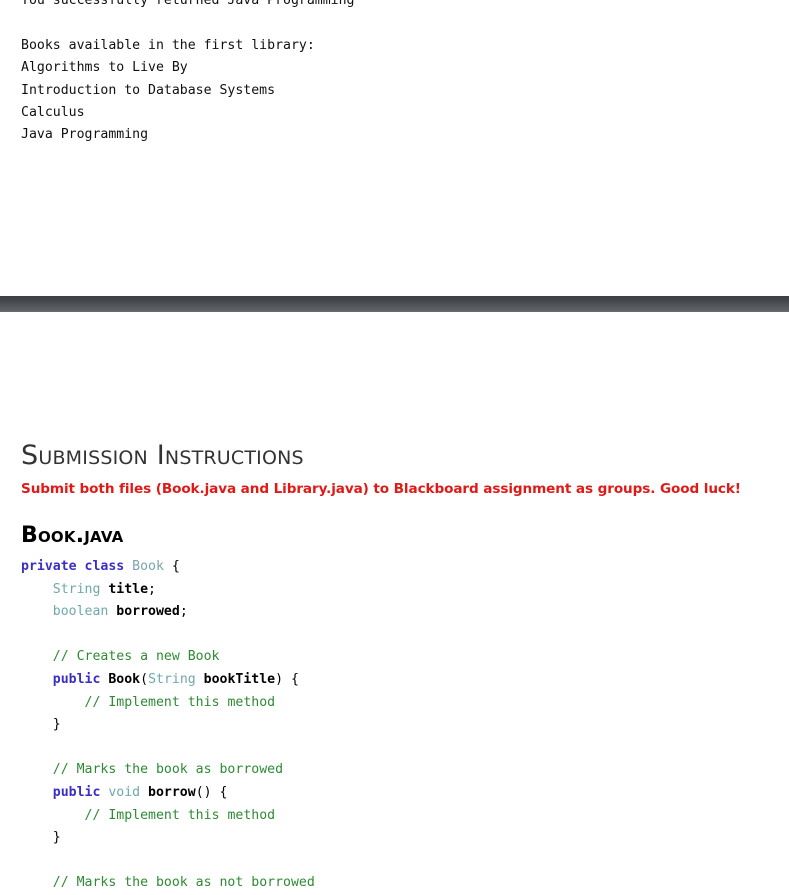 The height and width of the screenshot is (895, 789). I want to click on console-line: Algorithms to Live By, so click(104, 68).